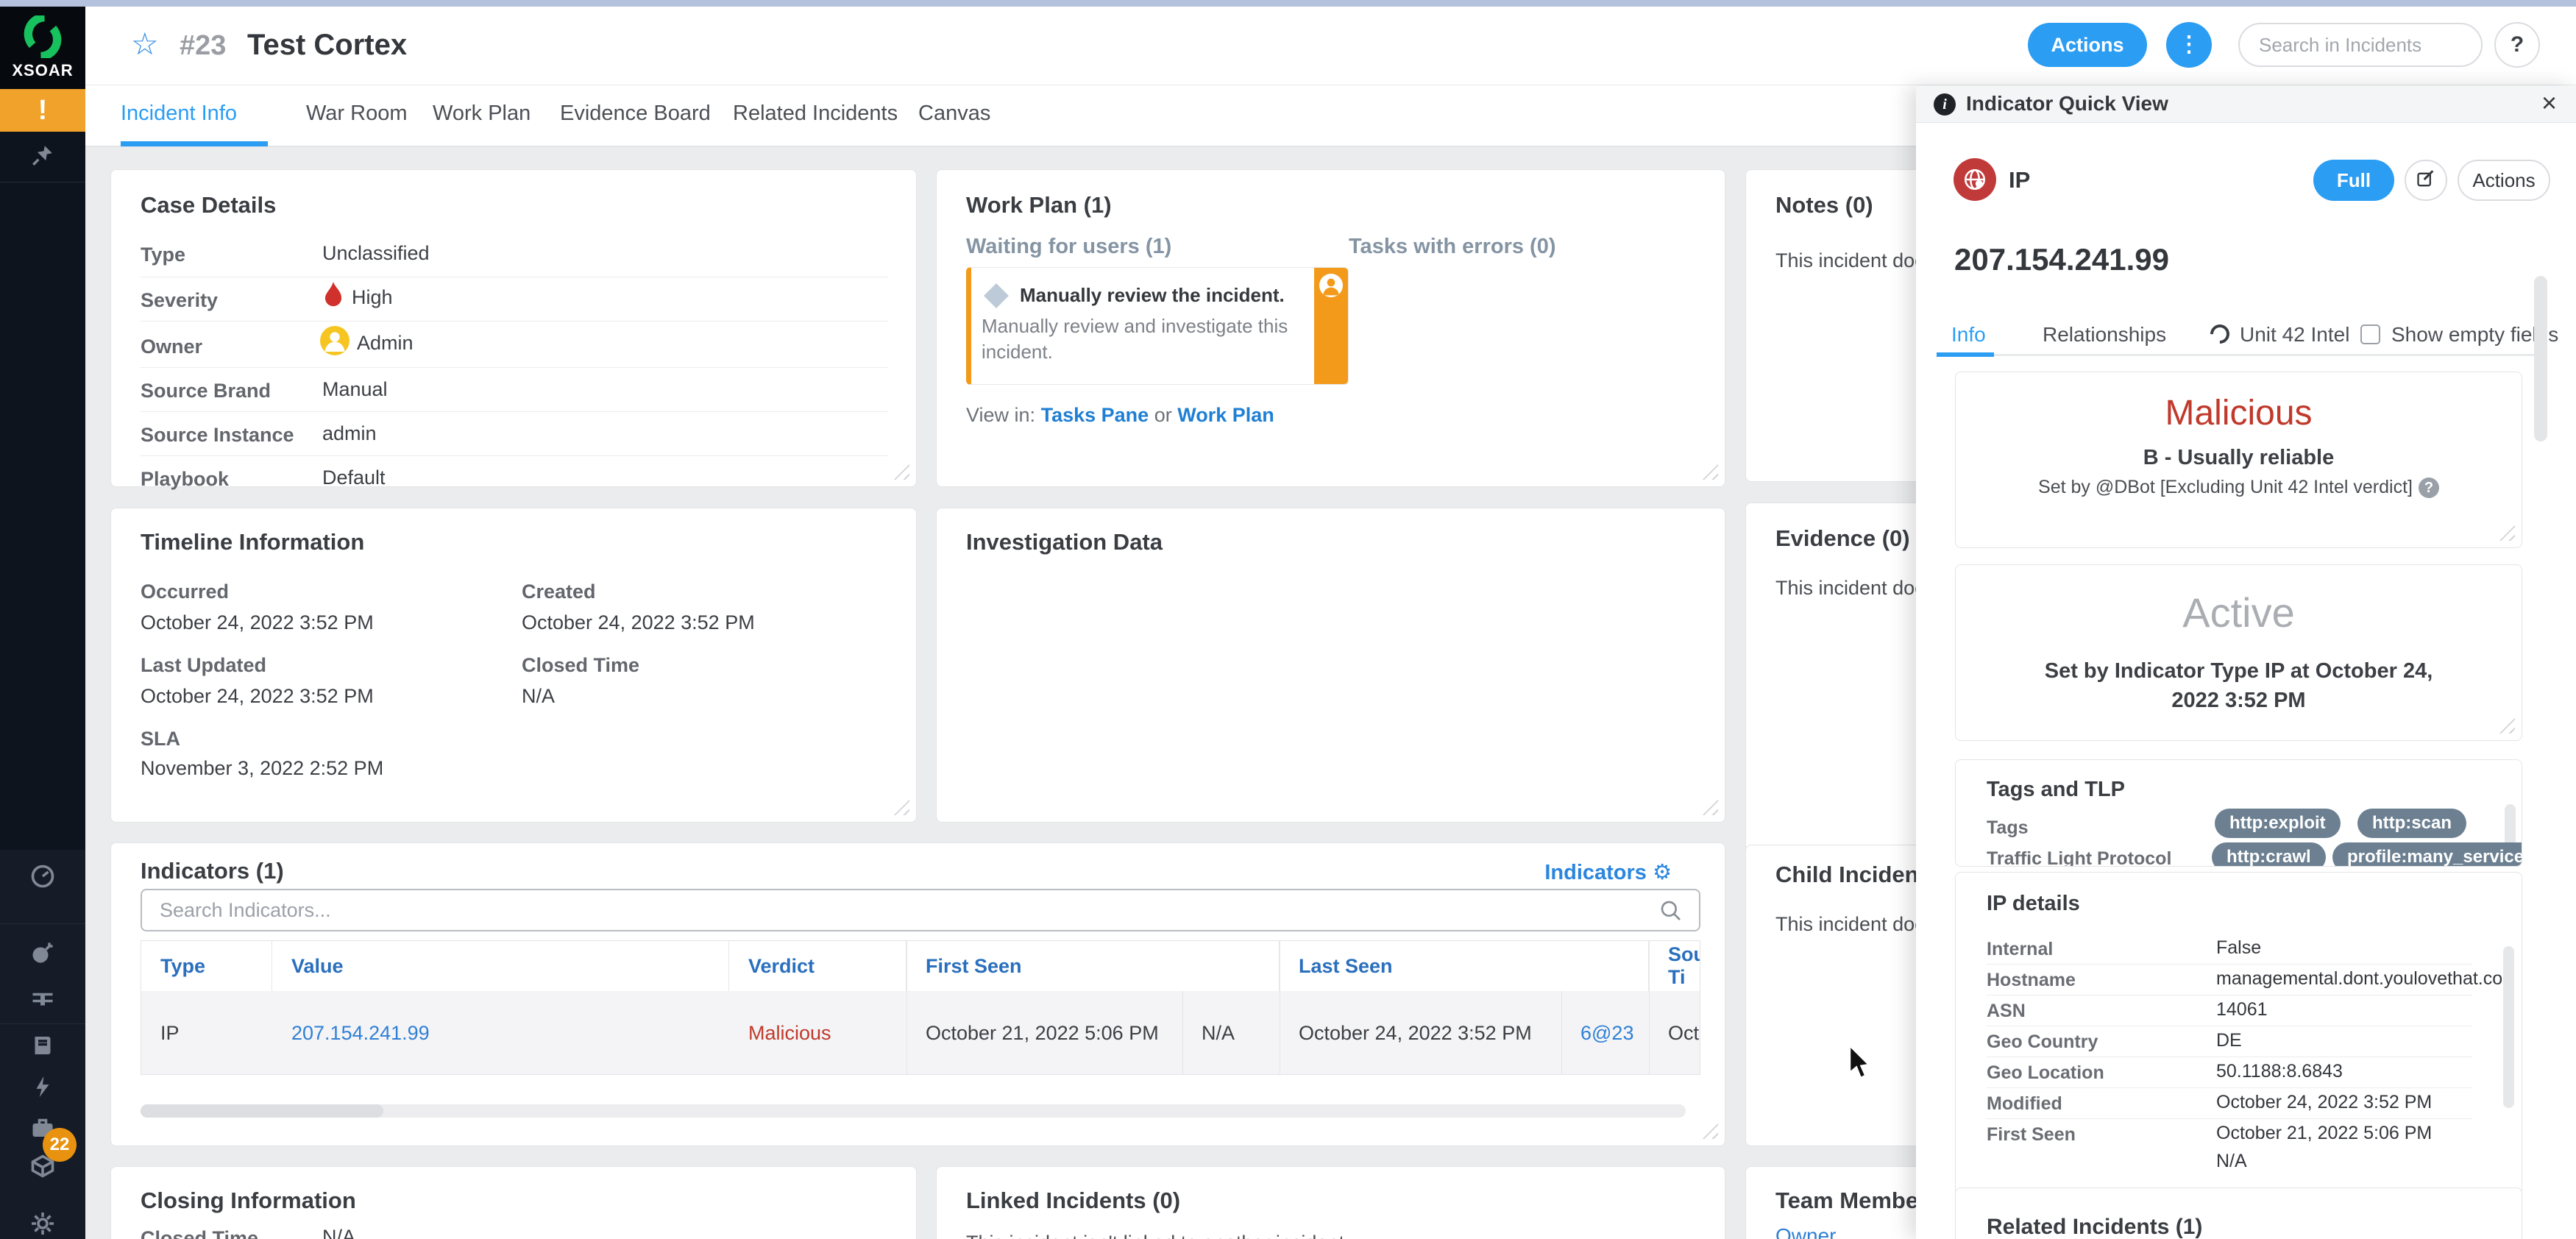 This screenshot has width=2576, height=1239. Describe the element at coordinates (2079, 857) in the screenshot. I see `tlp-label: Traffic Light Protocol` at that location.